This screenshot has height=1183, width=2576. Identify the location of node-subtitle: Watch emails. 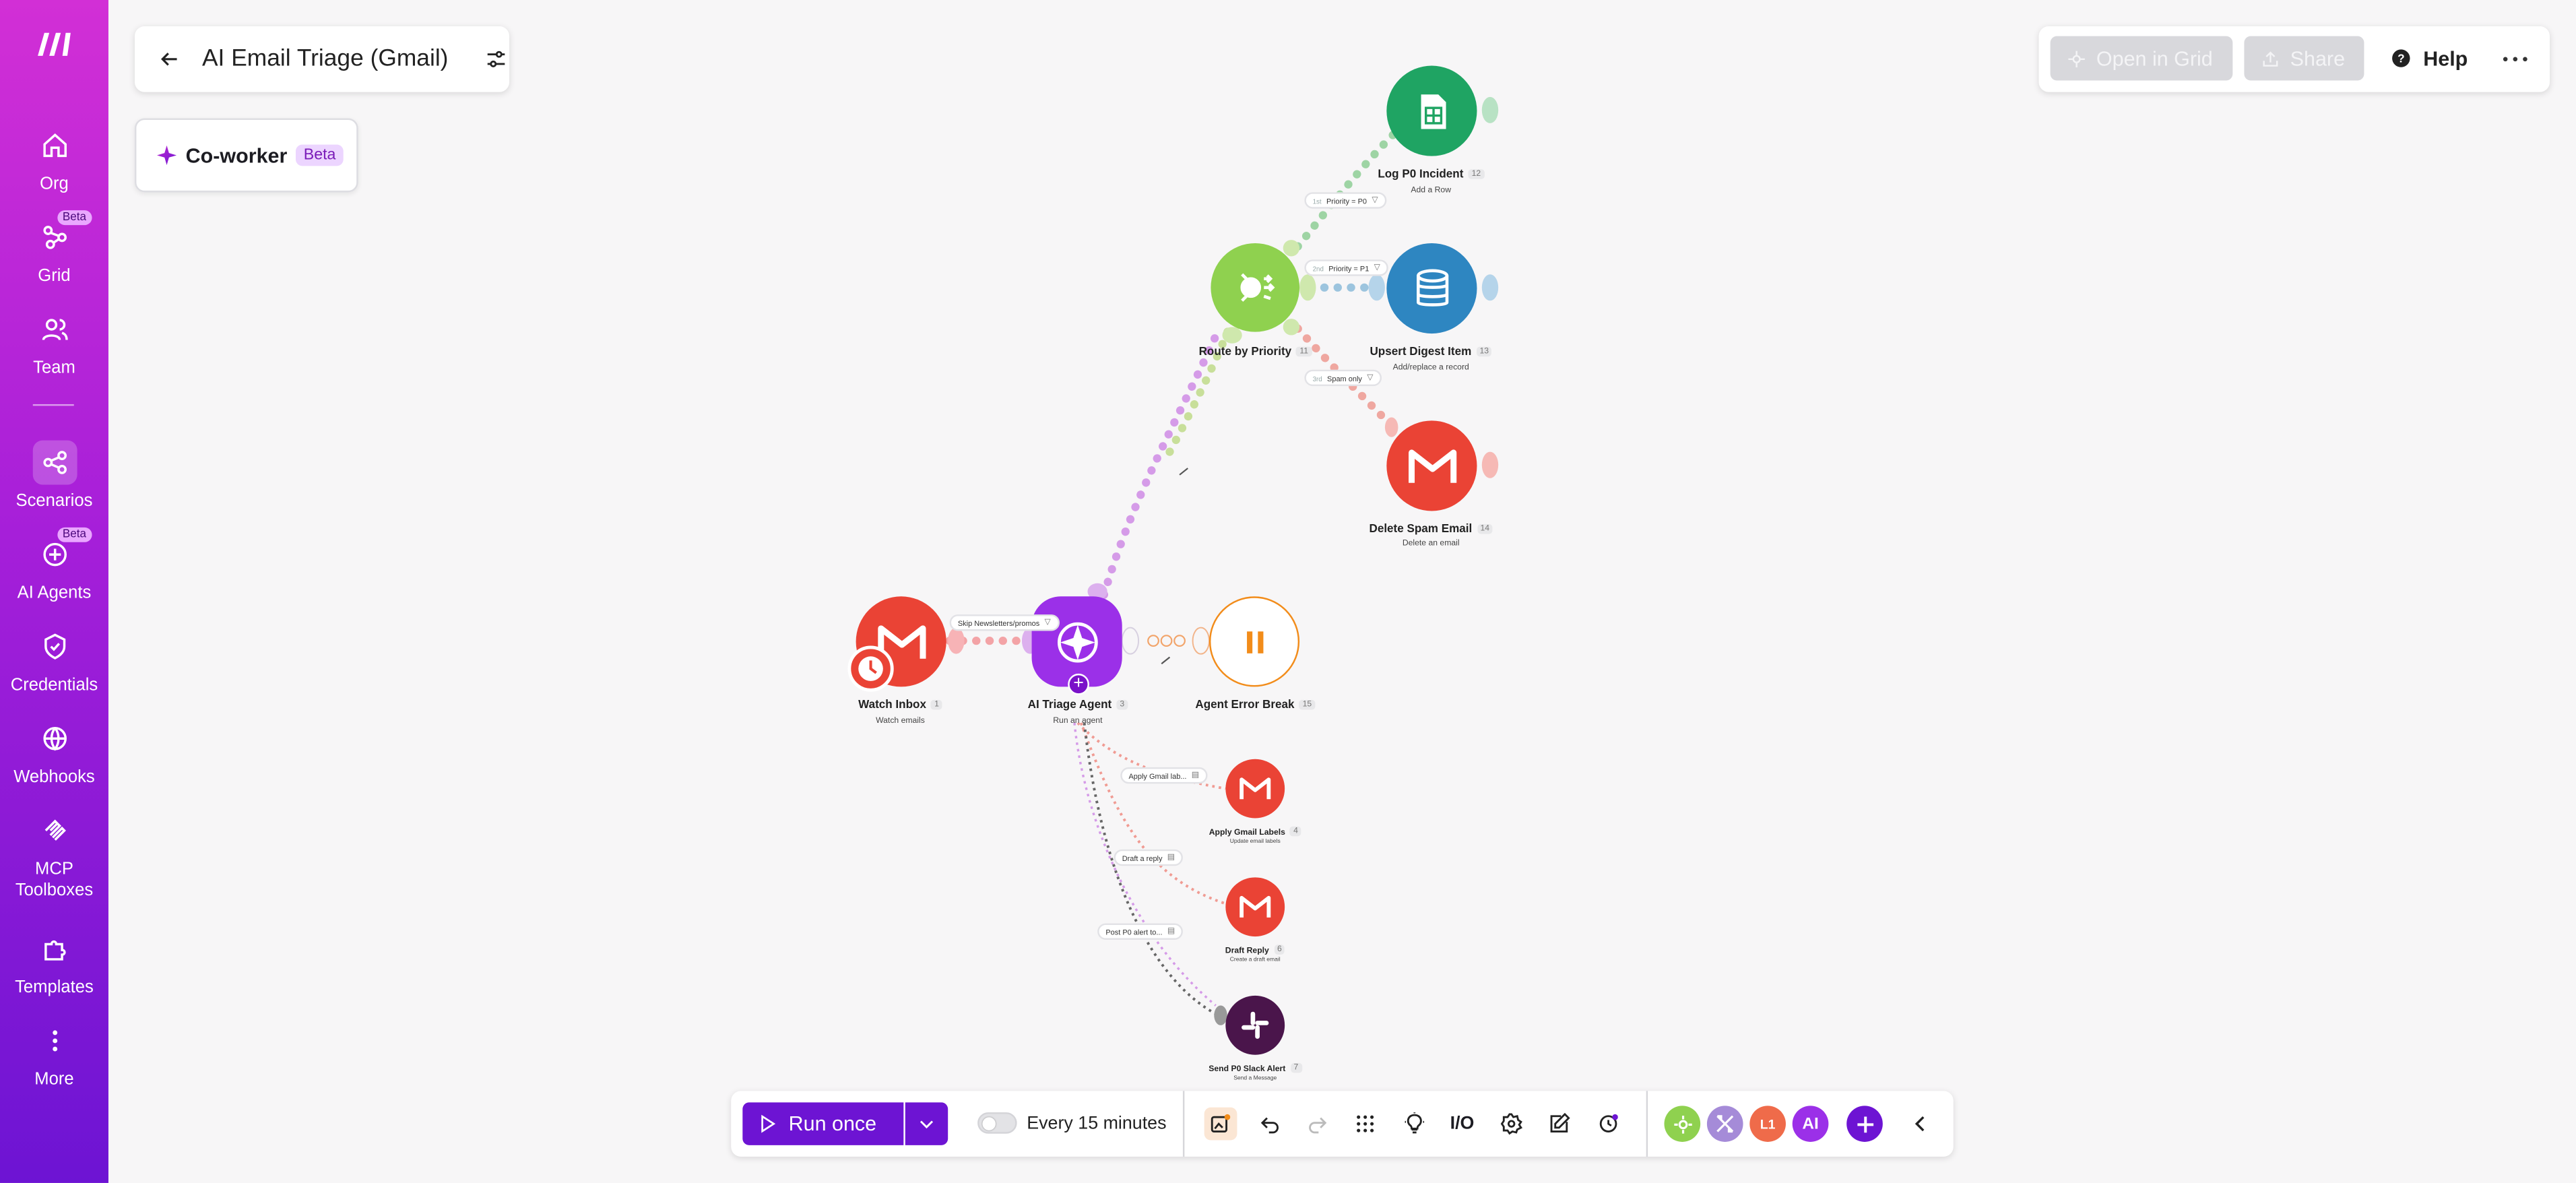
(901, 721).